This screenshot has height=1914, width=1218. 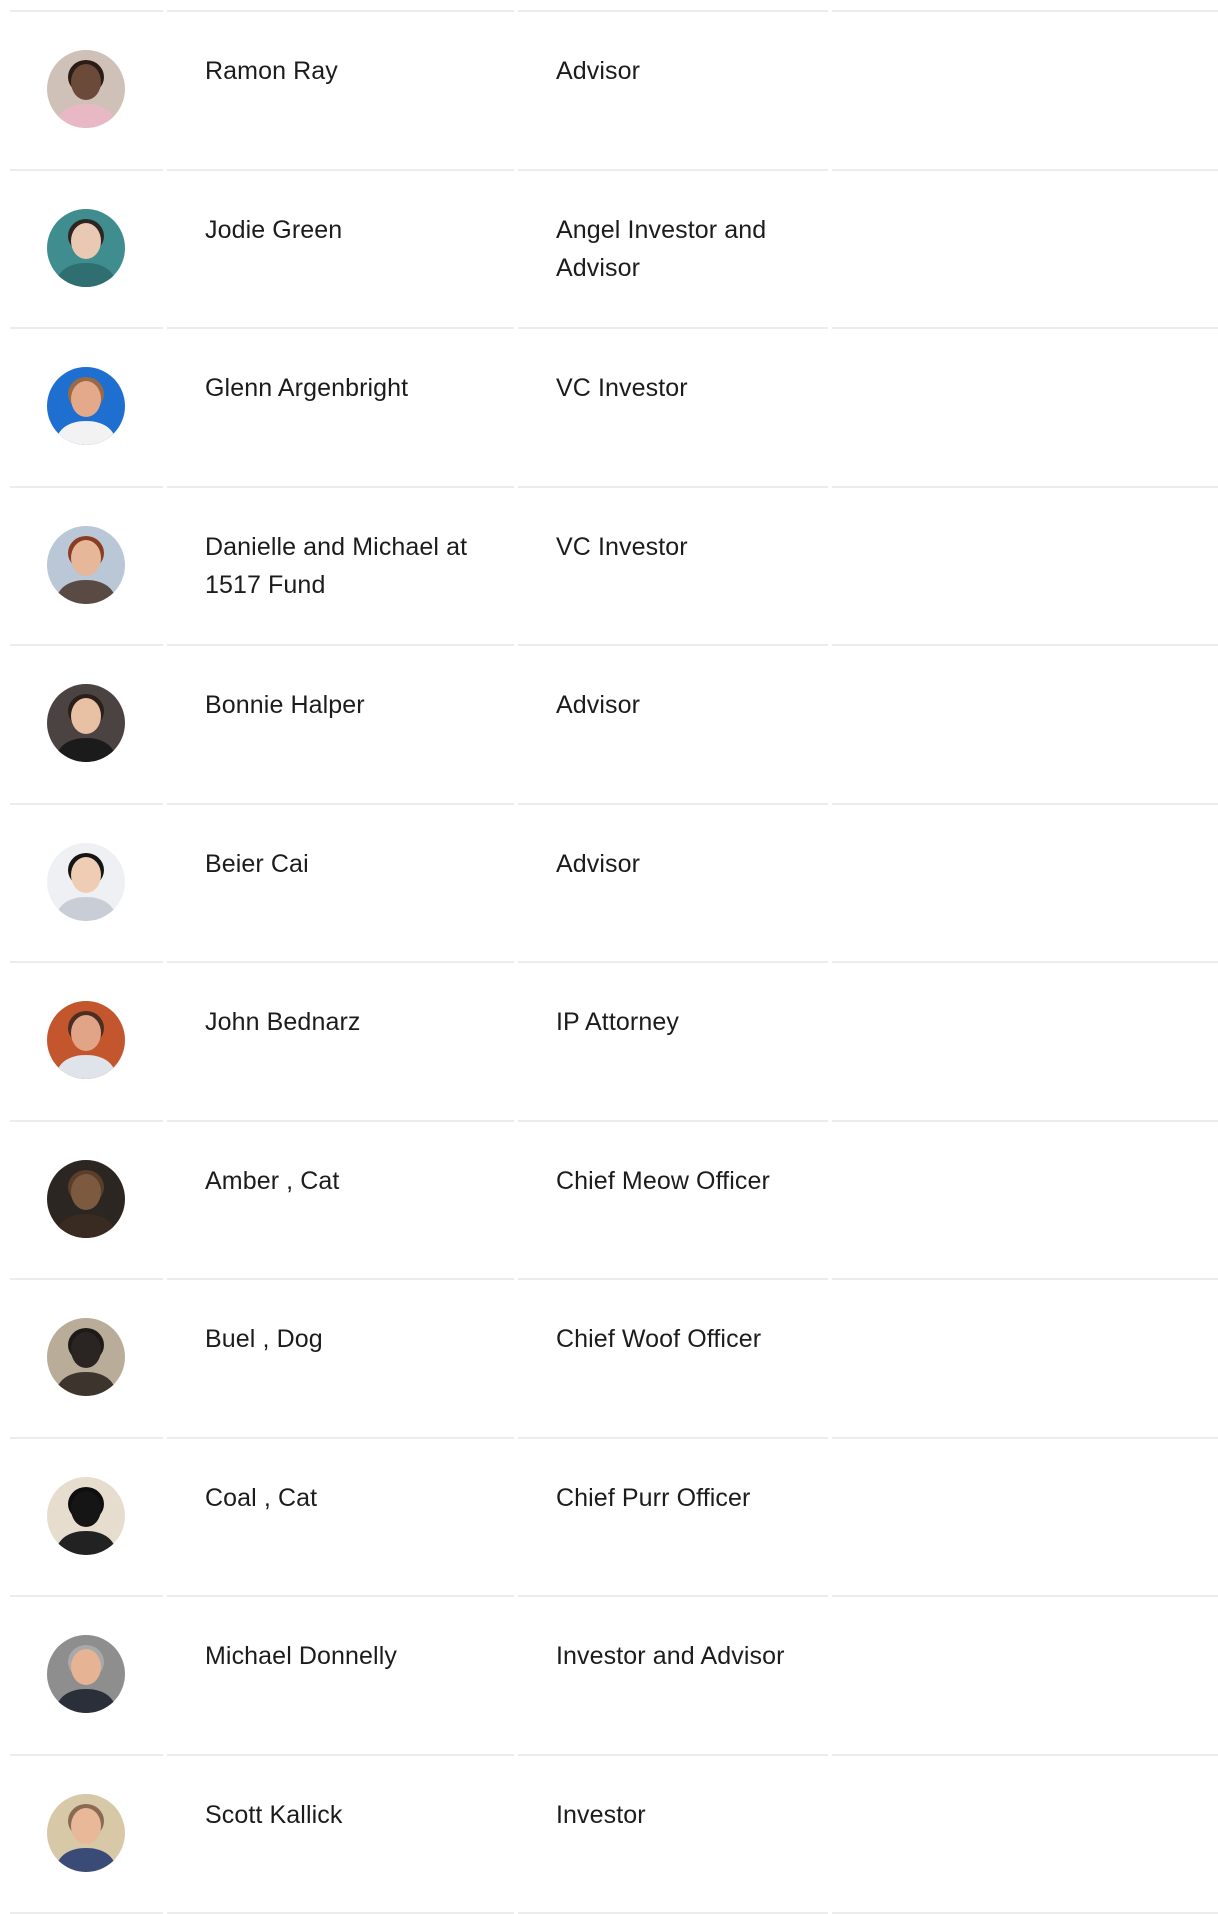 I want to click on table-top-border, so click(x=614, y=6).